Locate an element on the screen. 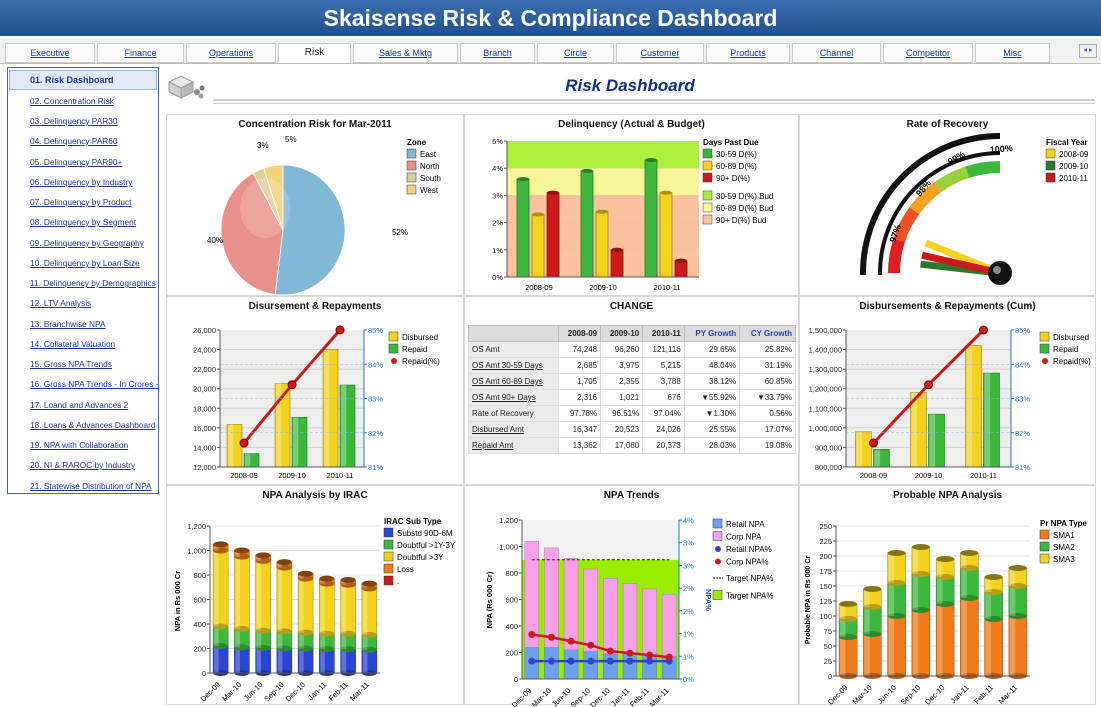 The width and height of the screenshot is (1101, 707). legend-entry: 30-59 D(%) Bud is located at coordinates (744, 196).